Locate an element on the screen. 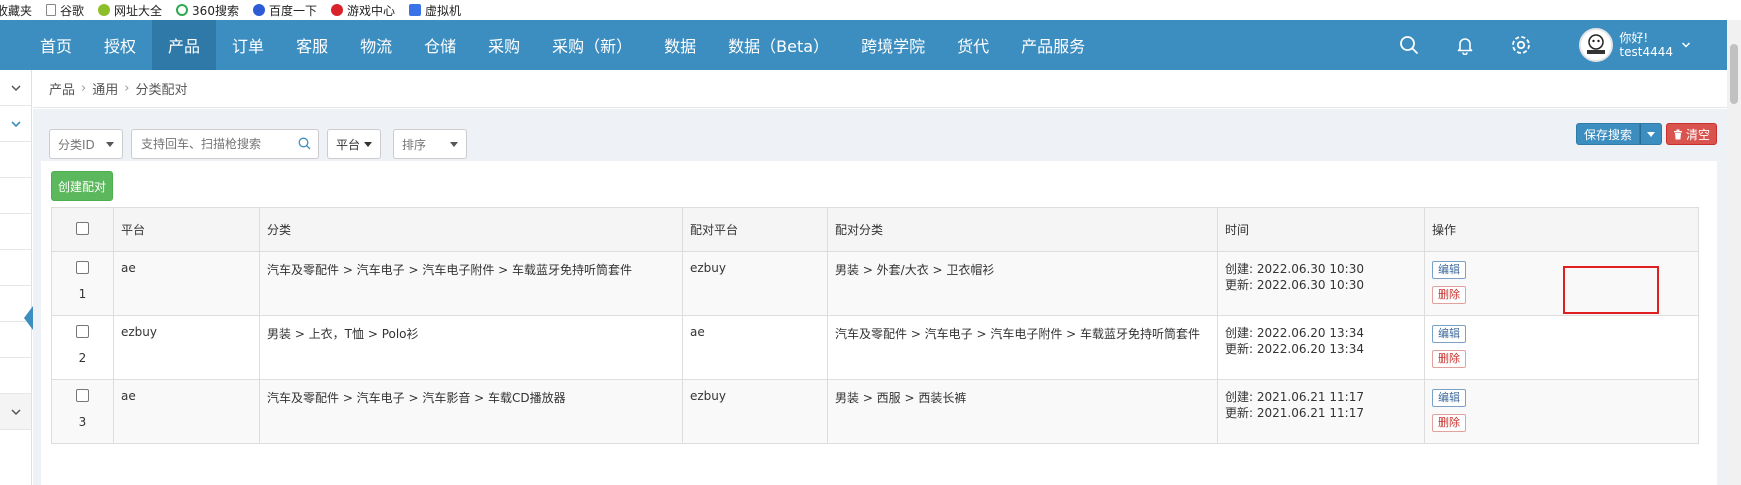 This screenshot has height=485, width=1741. sort-select: 排序 is located at coordinates (430, 144).